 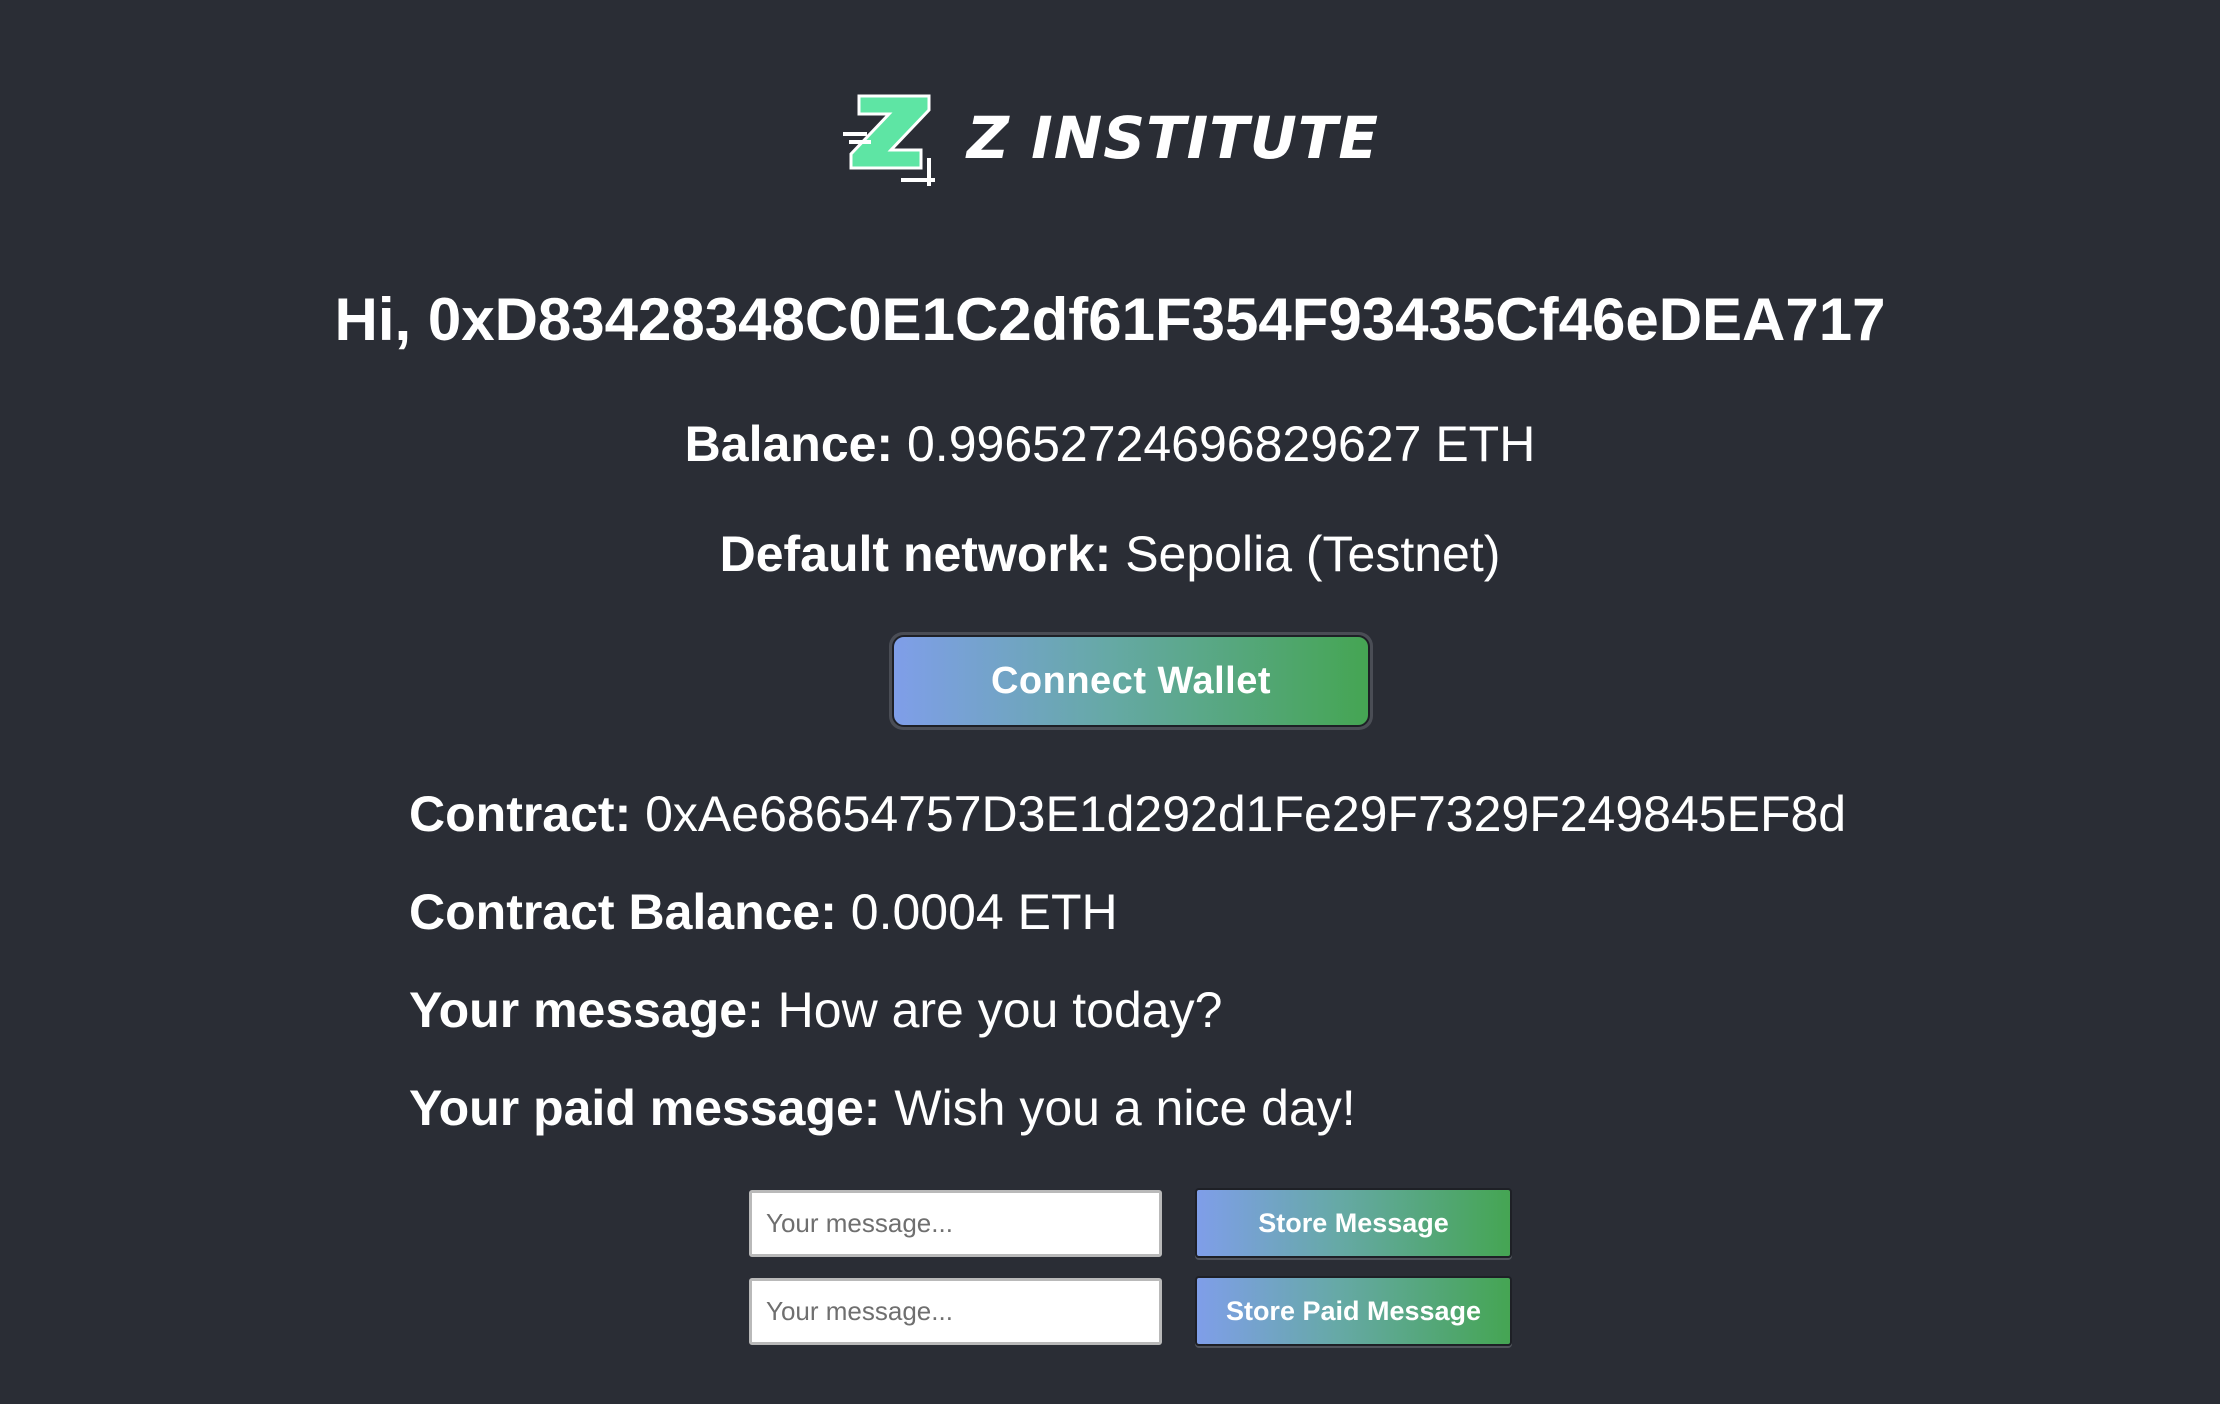 I want to click on paid-message-input, so click(x=955, y=1311).